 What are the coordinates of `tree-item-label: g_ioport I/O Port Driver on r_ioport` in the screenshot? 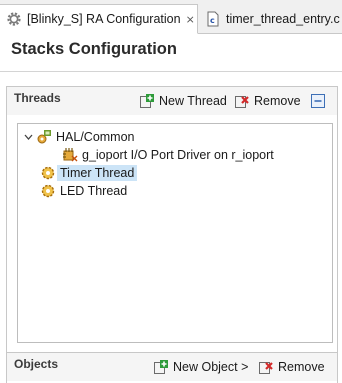 It's located at (178, 155).